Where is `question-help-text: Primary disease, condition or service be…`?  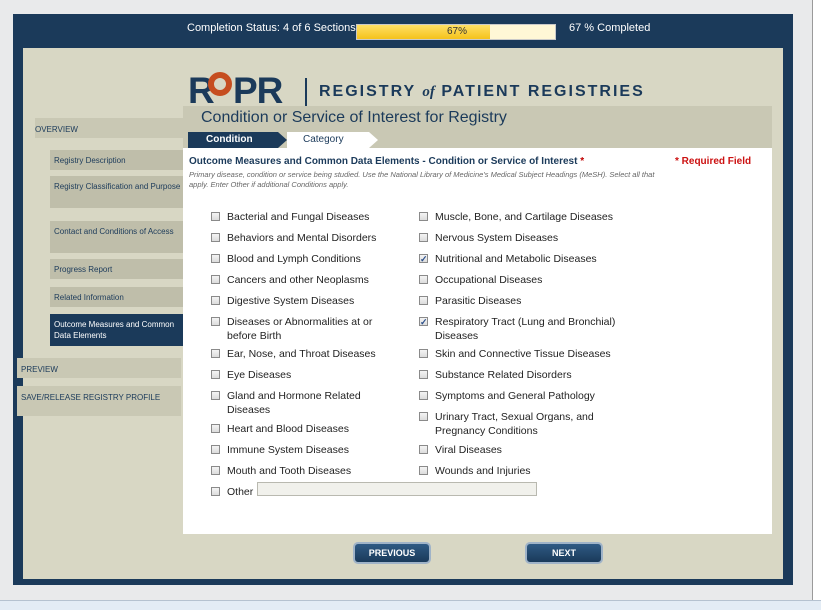
question-help-text: Primary disease, condition or service be… is located at coordinates (422, 179).